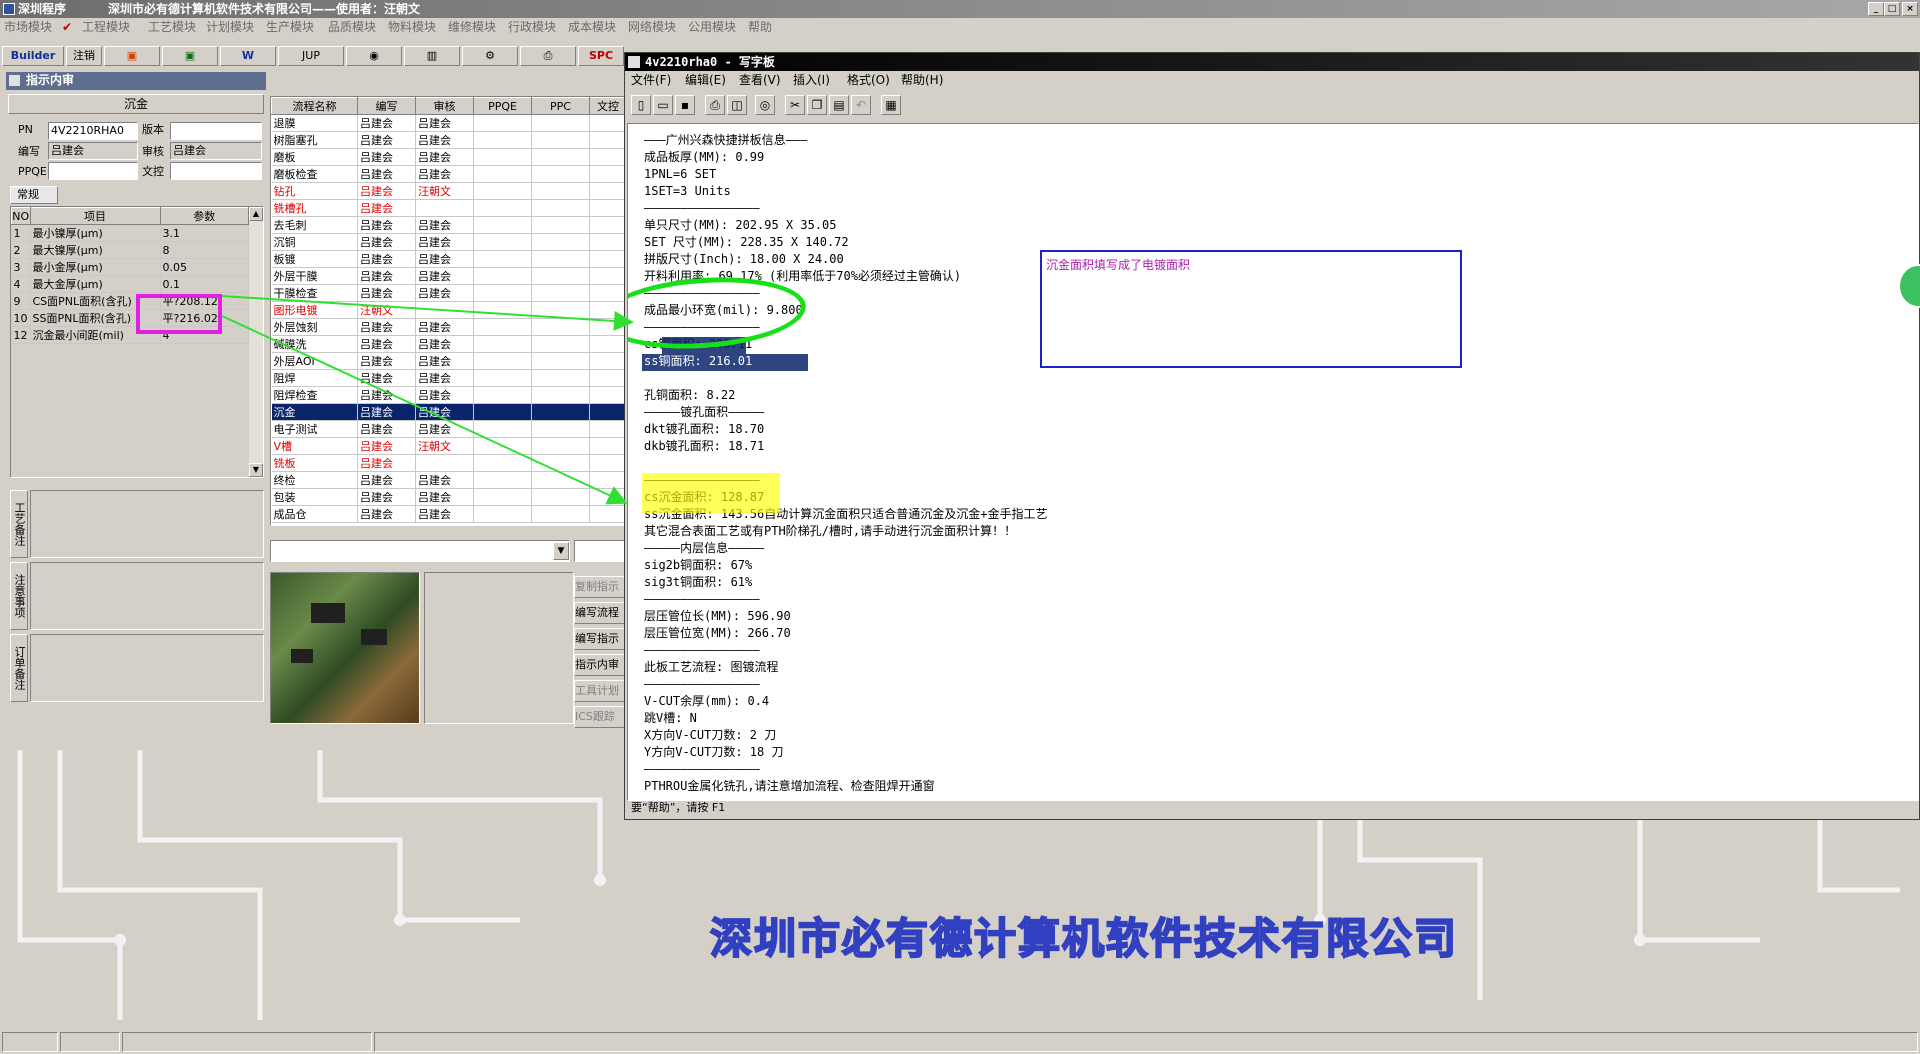 The height and width of the screenshot is (1054, 1920). Describe the element at coordinates (311, 56) in the screenshot. I see `jup-button: JUP` at that location.